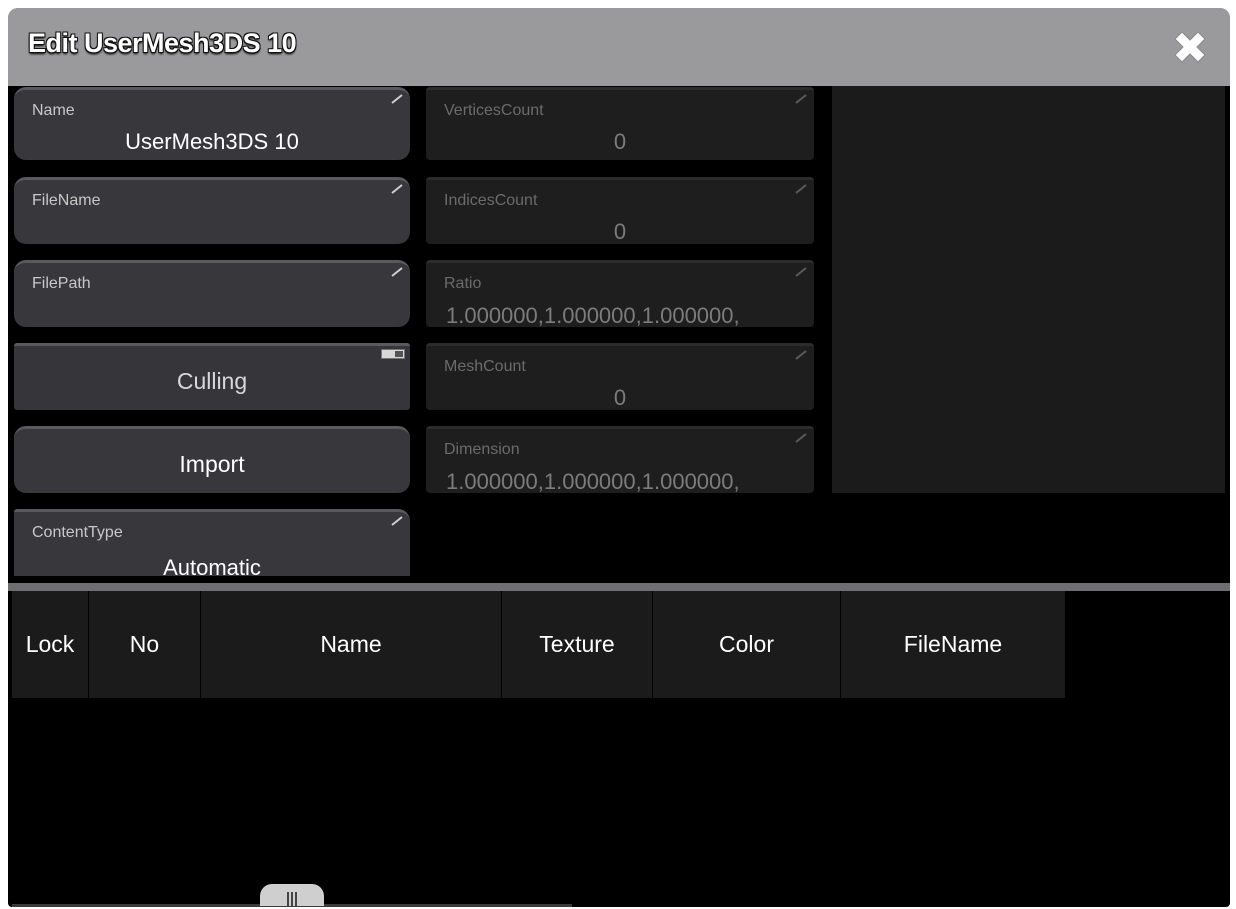 The width and height of the screenshot is (1236, 909). I want to click on mesh-count-label: MeshCount, so click(485, 366).